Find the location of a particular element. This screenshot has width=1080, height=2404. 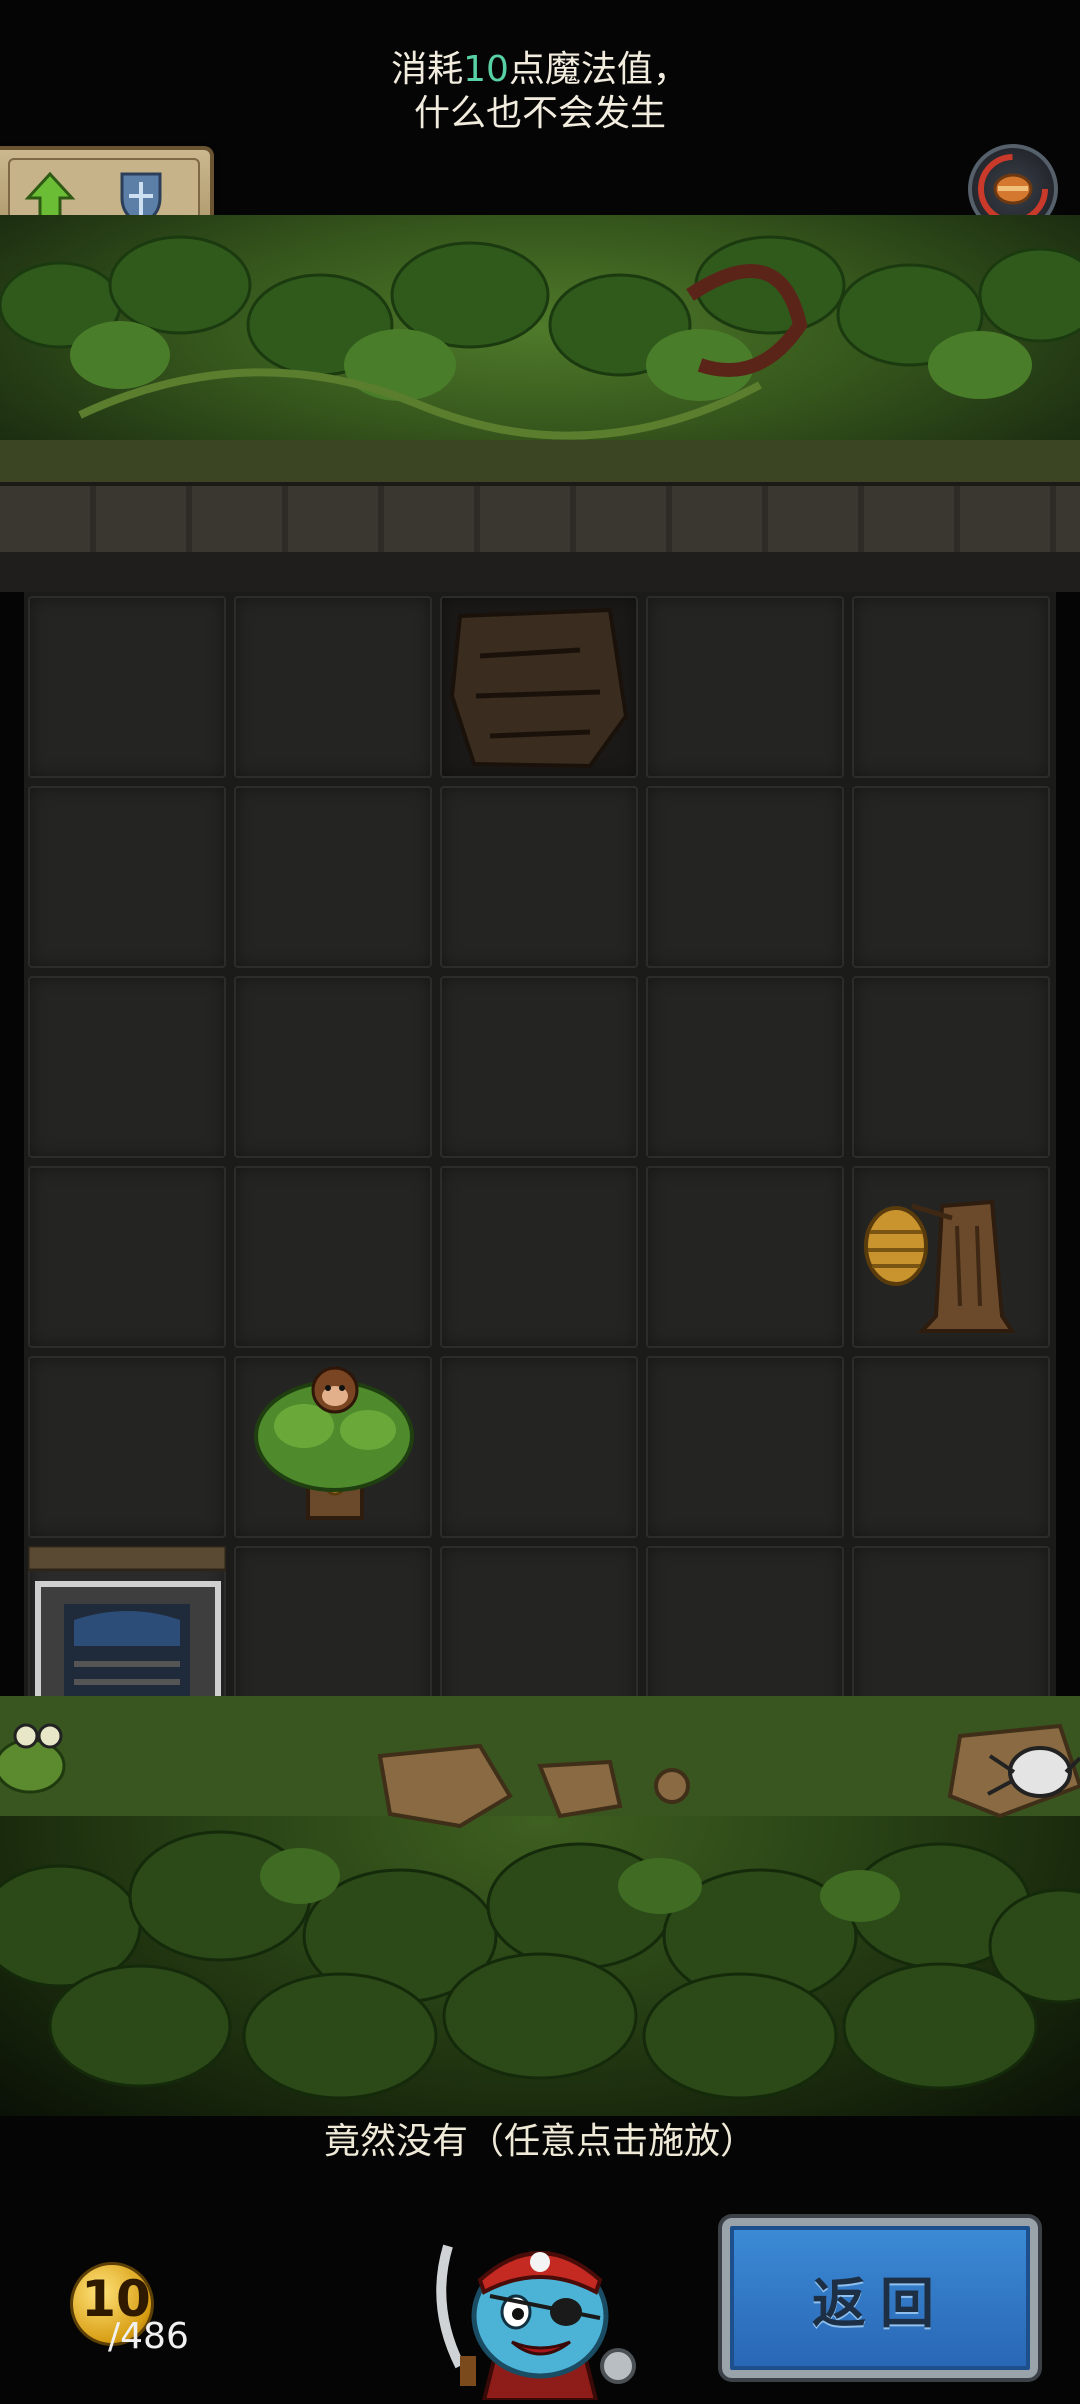

spell-cost-value: 10 is located at coordinates (486, 69).